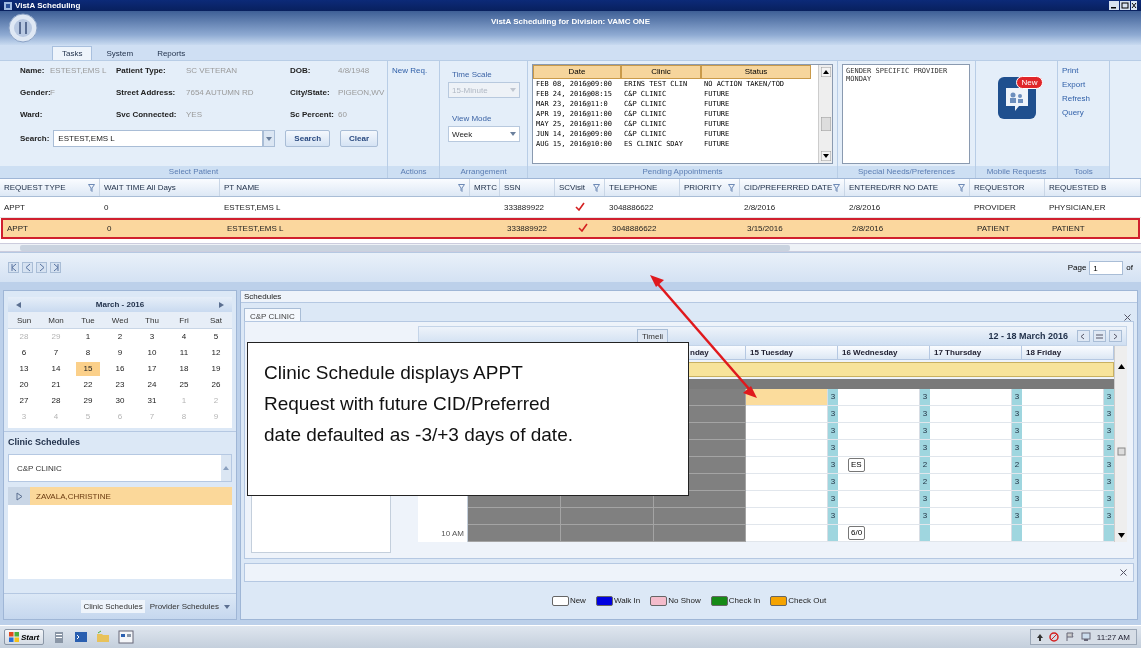 The height and width of the screenshot is (648, 1141). I want to click on clinic-list-field: C&P CLINIC, so click(120, 468).